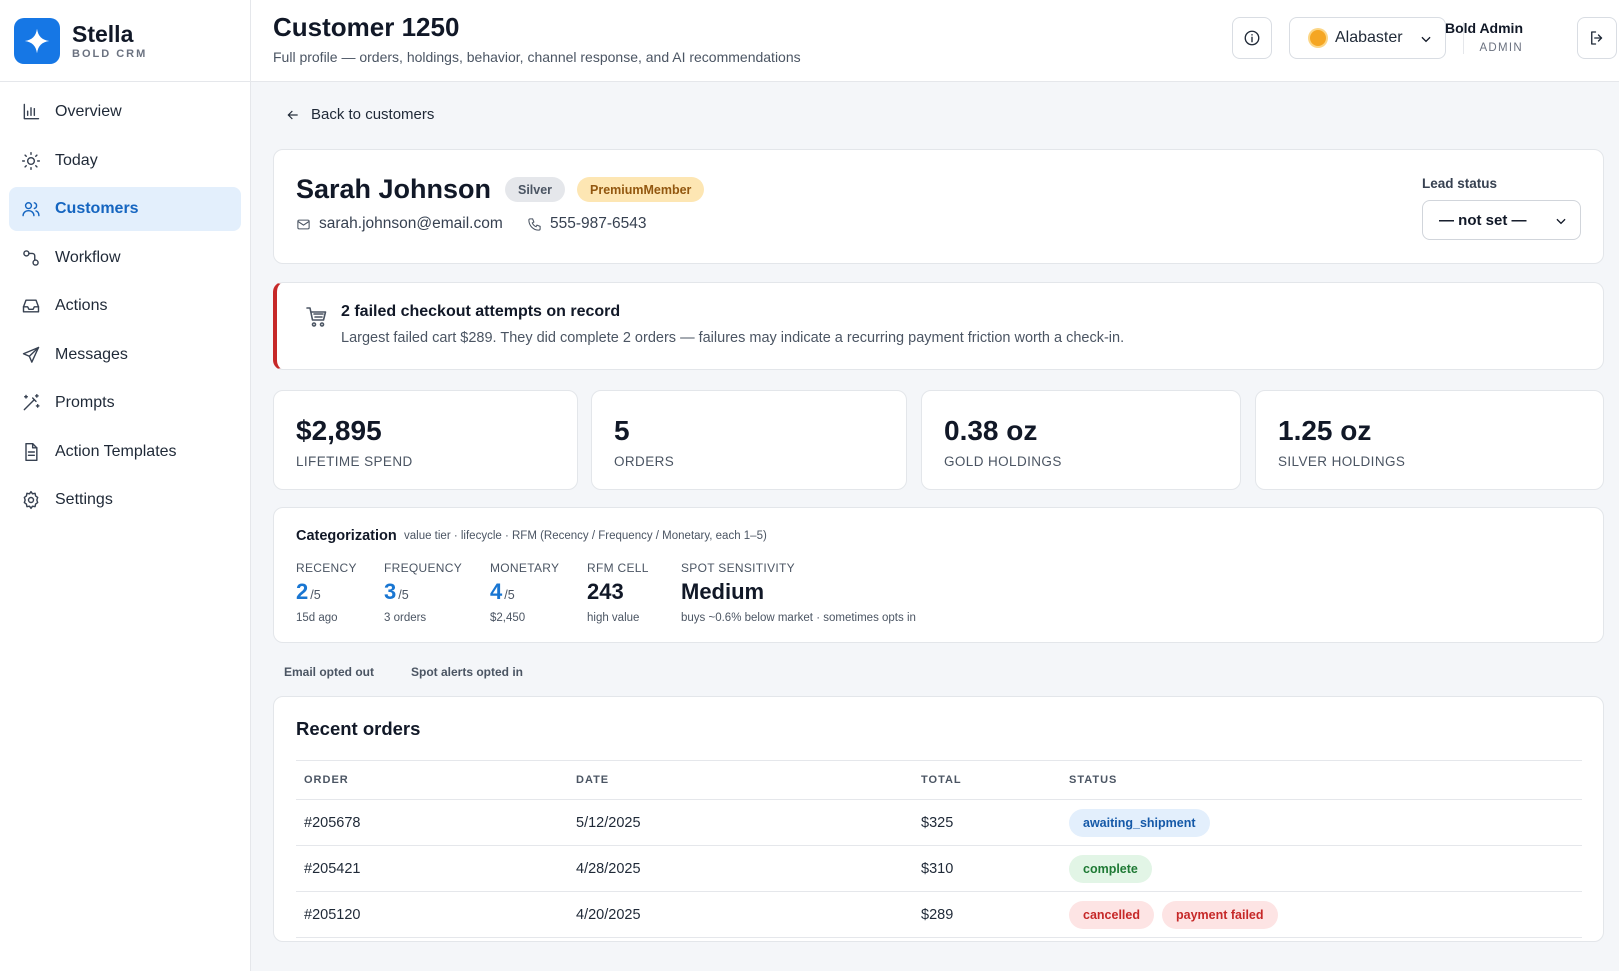  I want to click on customer-email: sarah.johnson@email.com, so click(399, 224).